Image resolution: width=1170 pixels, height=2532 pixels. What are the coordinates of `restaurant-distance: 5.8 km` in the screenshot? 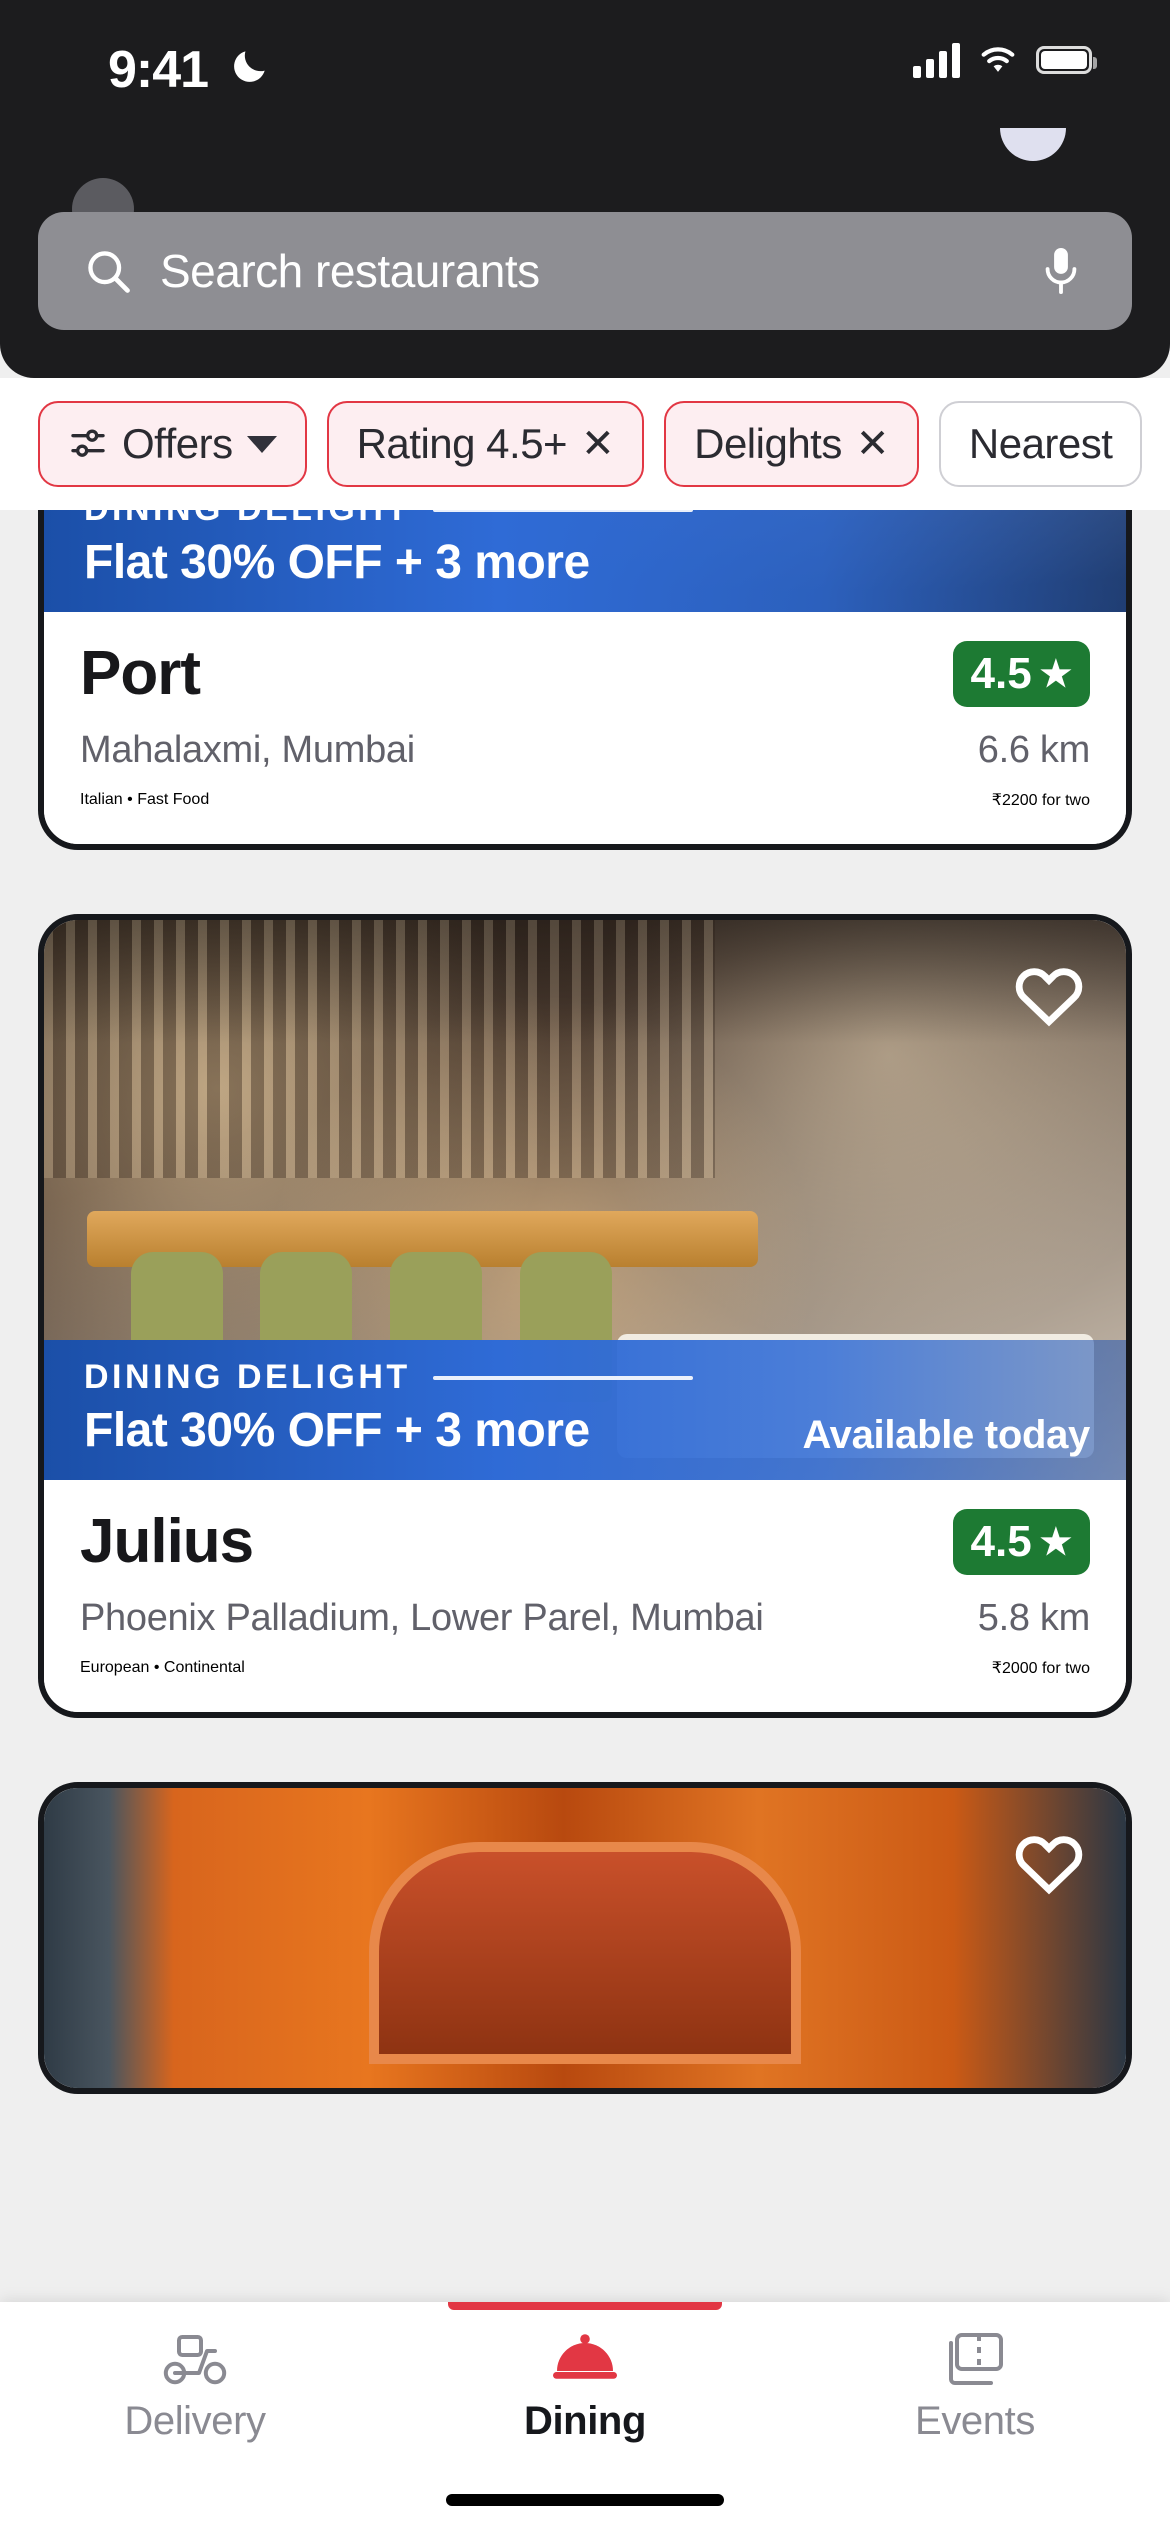 It's located at (1034, 1618).